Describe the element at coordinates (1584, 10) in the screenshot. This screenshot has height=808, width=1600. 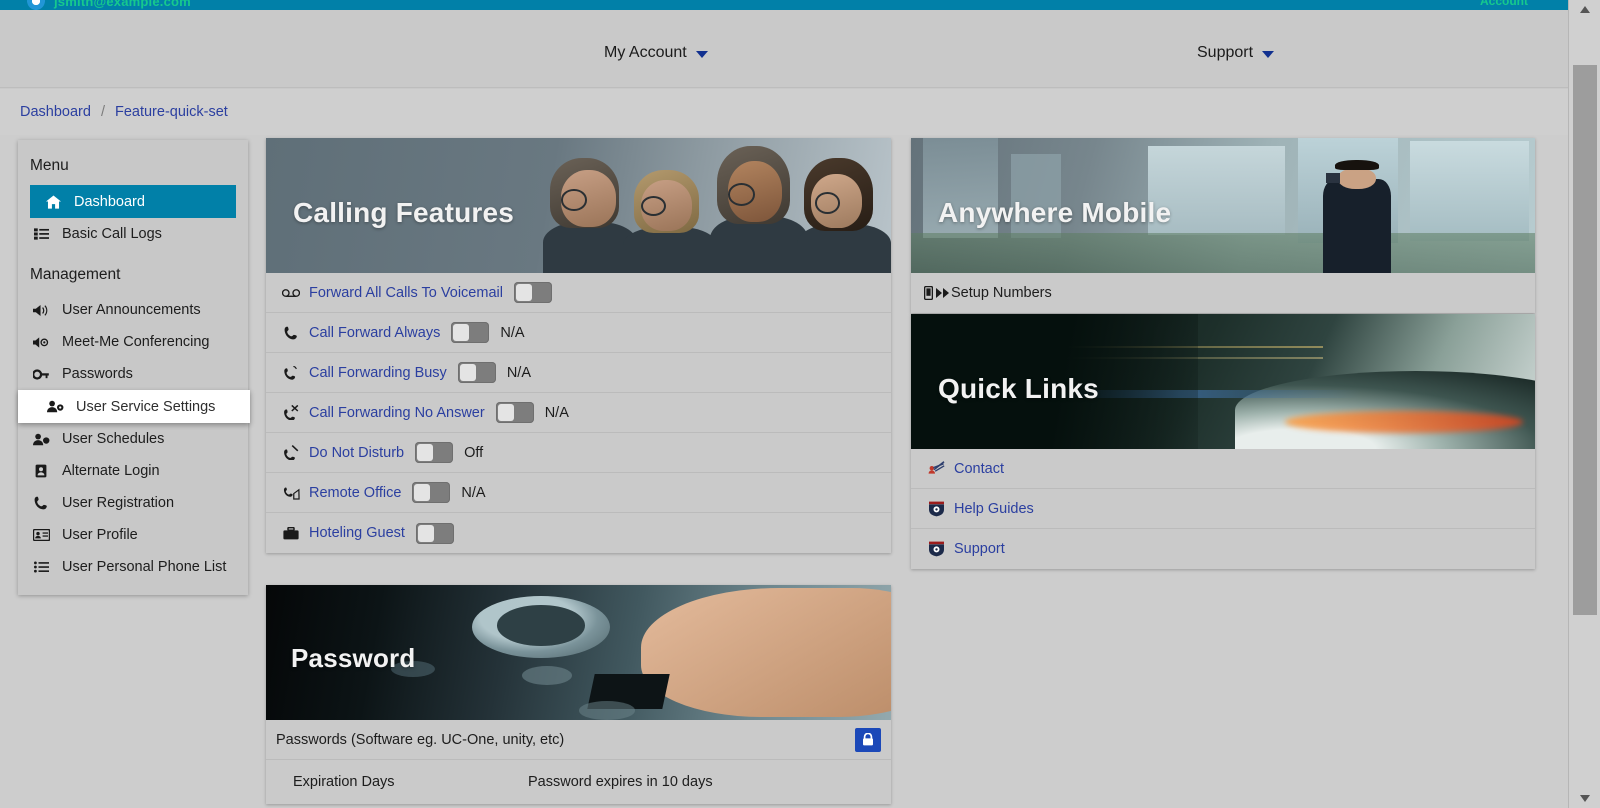
I see `scroll-up-arrow-icon` at that location.